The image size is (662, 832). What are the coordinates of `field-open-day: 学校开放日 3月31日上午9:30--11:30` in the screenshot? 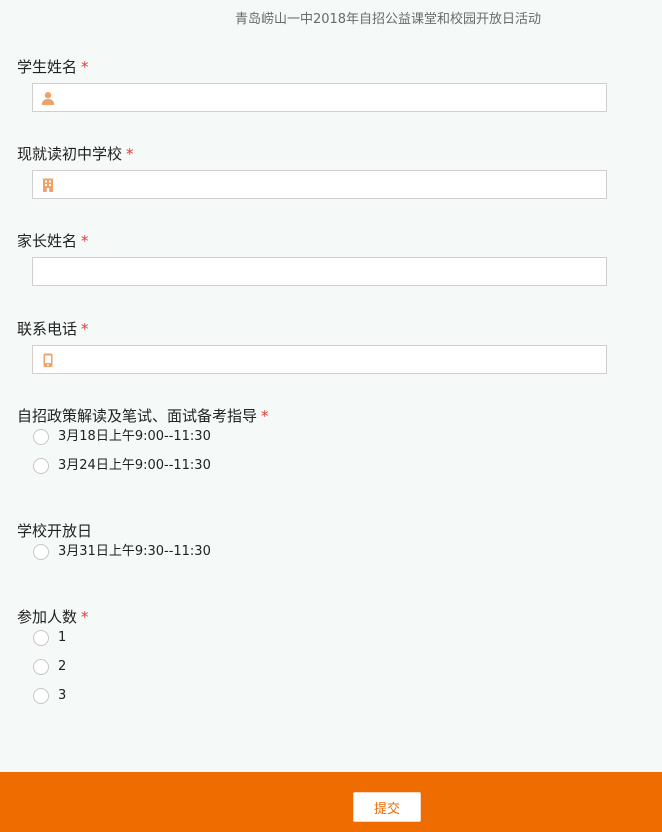 It's located at (317, 540).